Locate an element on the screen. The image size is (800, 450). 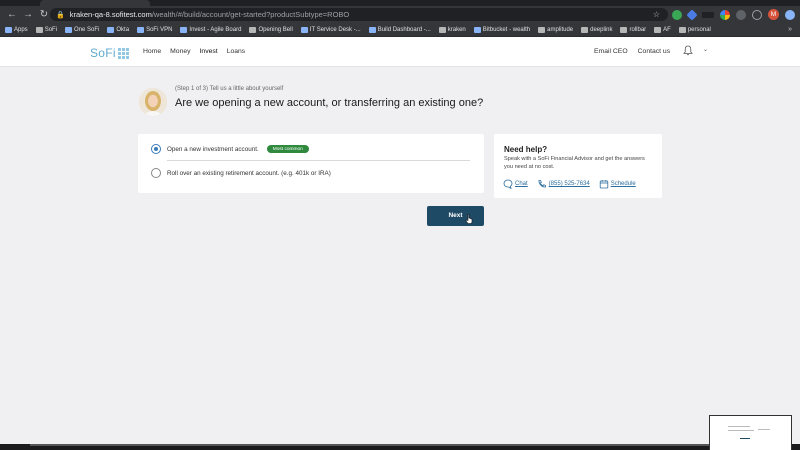
bookmark-item: Apps is located at coordinates (16, 29).